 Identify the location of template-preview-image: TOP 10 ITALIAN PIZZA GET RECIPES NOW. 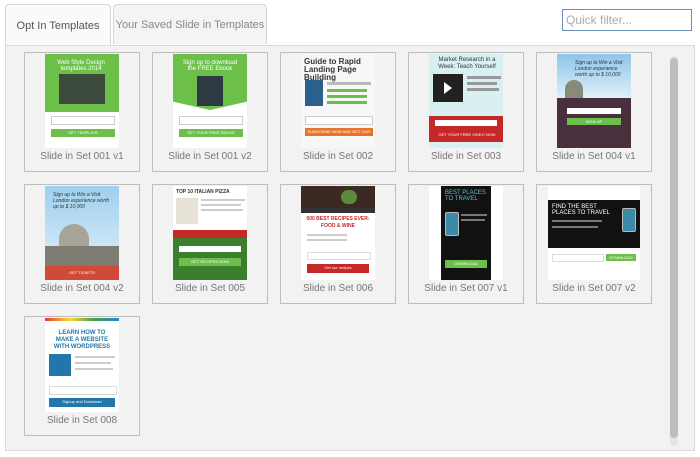
(210, 233).